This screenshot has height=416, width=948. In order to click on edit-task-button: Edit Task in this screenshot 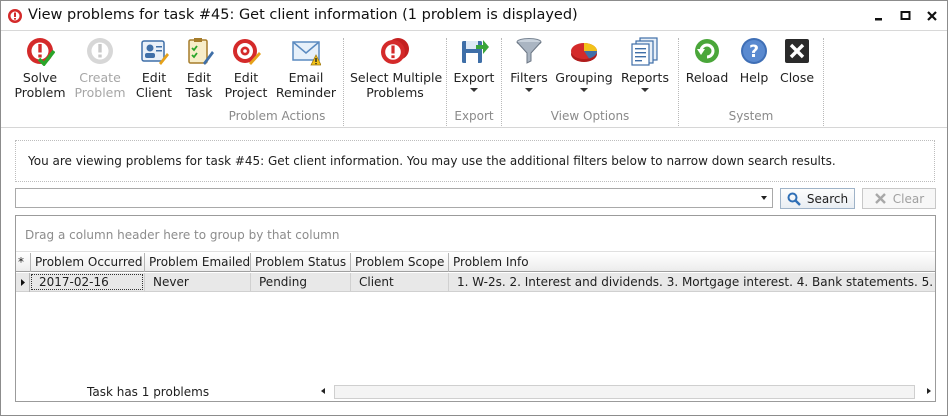, I will do `click(199, 72)`.